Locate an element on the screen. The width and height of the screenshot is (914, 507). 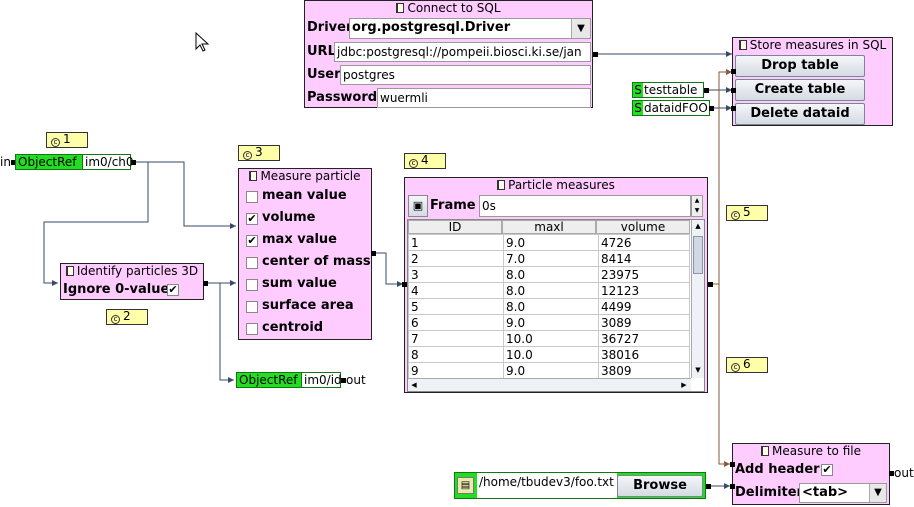
file-chooser: ▤ /home/tbudev3/foo.txt Browse is located at coordinates (580, 485).